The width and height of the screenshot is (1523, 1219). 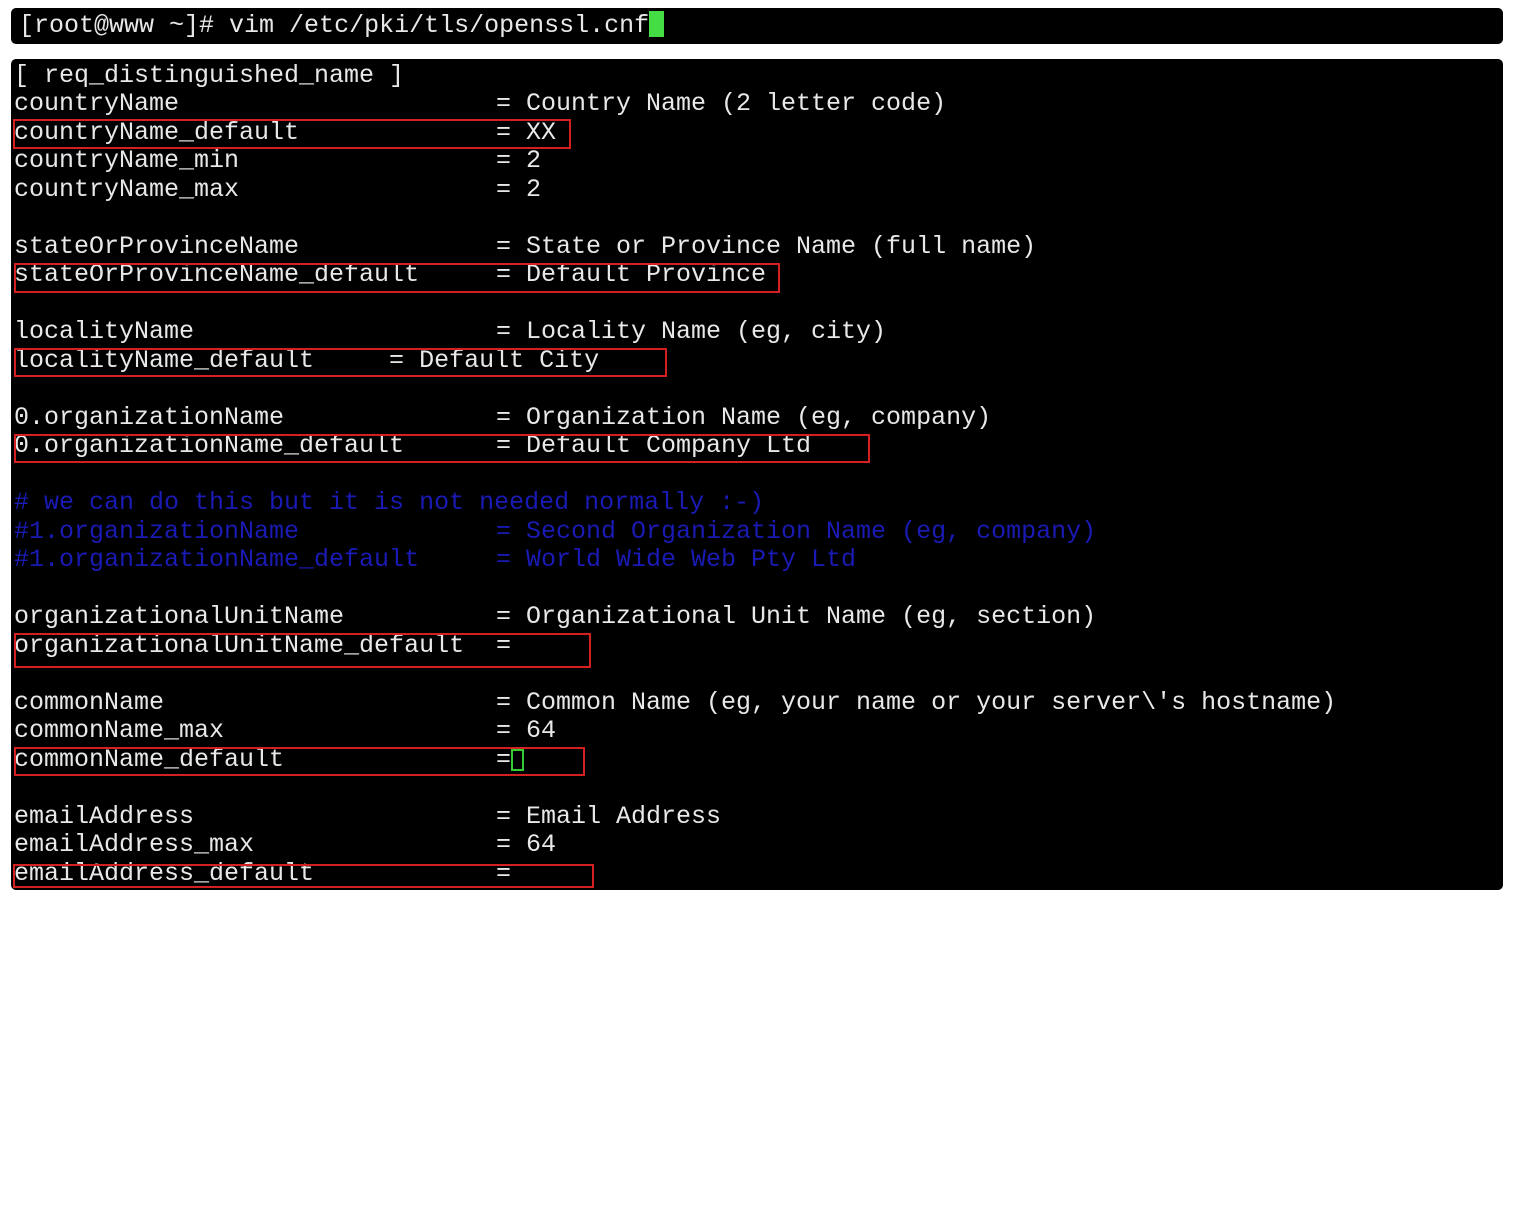 What do you see at coordinates (157, 246) in the screenshot?
I see `line-key: stateOrProvinceName` at bounding box center [157, 246].